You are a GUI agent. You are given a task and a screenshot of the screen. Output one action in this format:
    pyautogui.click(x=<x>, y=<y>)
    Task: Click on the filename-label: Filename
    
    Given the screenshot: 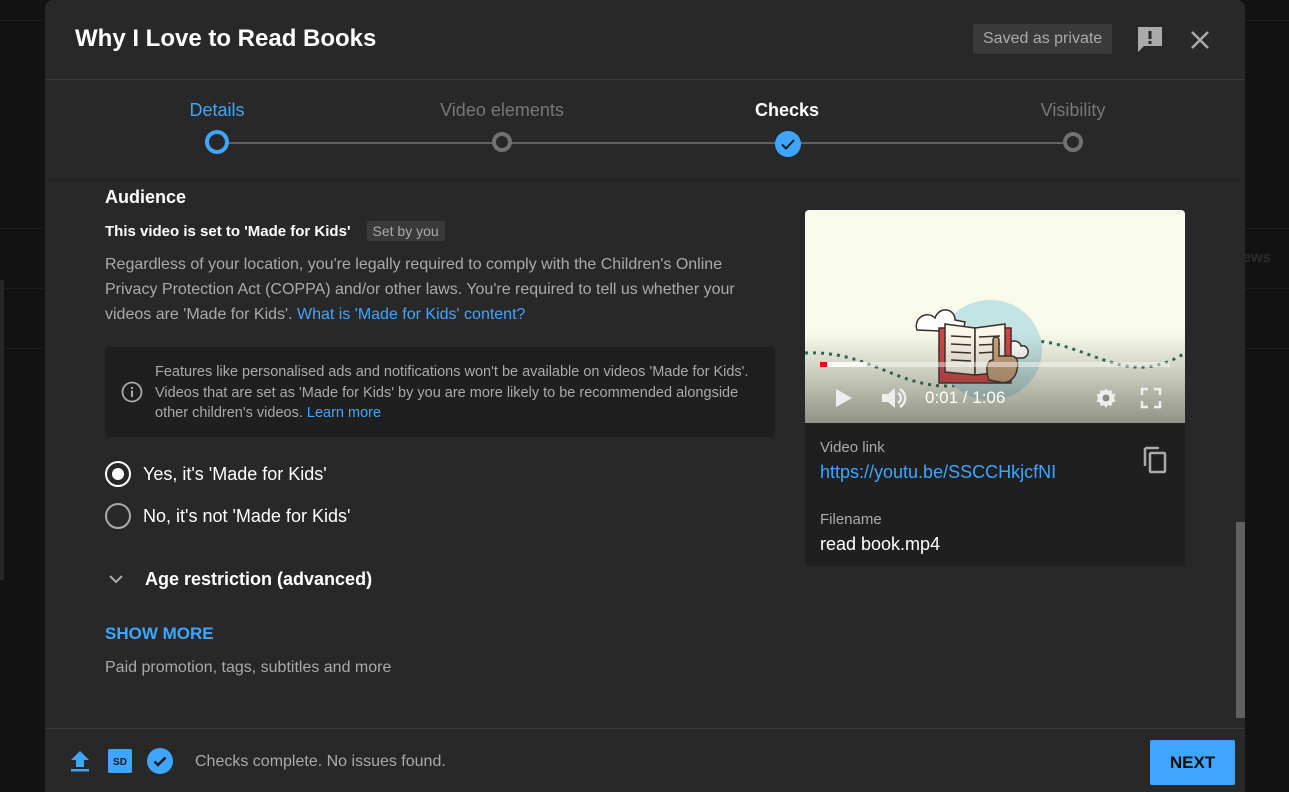 What is the action you would take?
    pyautogui.click(x=851, y=519)
    